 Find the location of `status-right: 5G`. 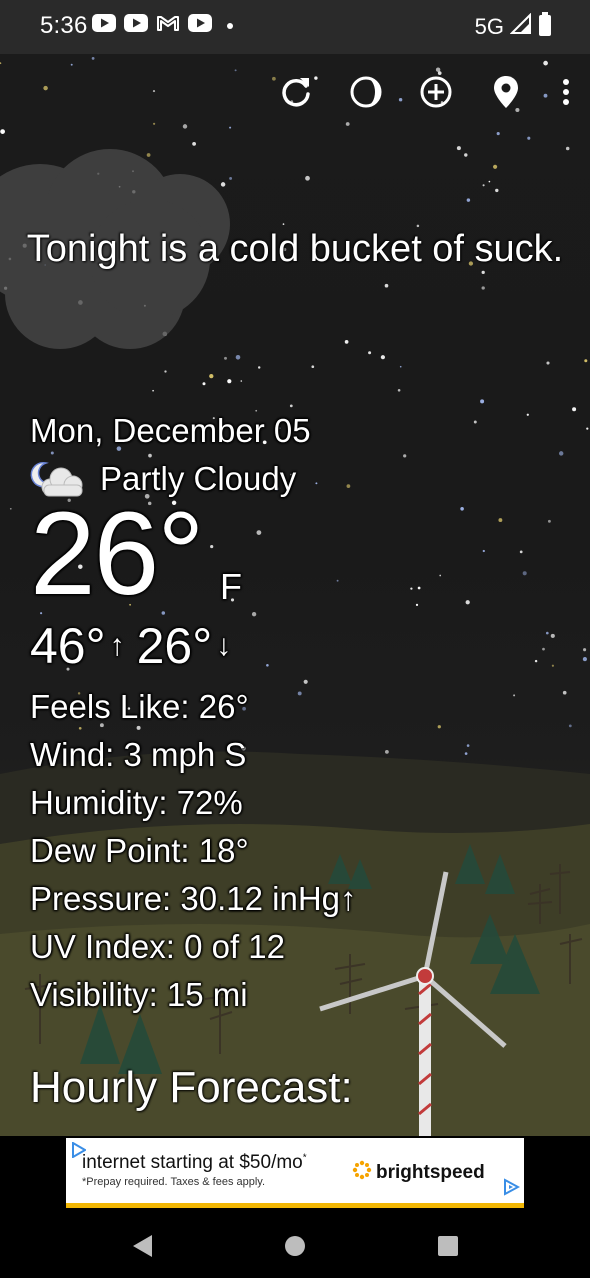

status-right: 5G is located at coordinates (513, 27).